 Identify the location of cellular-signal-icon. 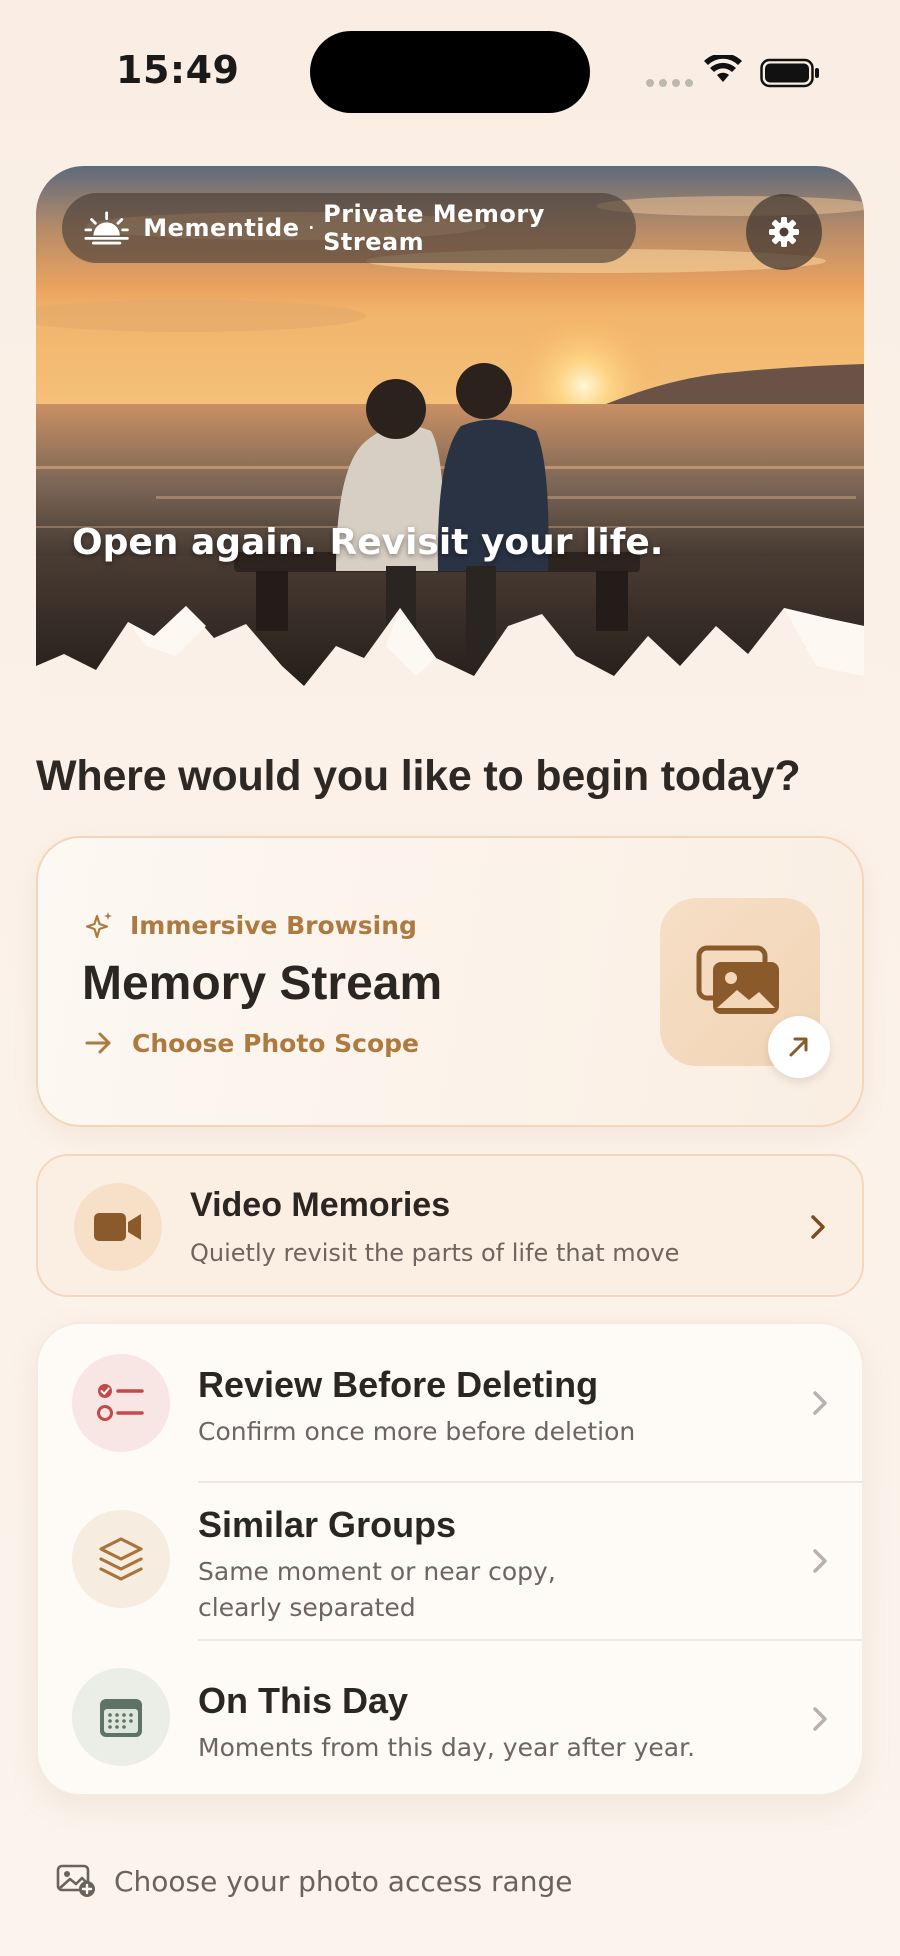
(669, 83).